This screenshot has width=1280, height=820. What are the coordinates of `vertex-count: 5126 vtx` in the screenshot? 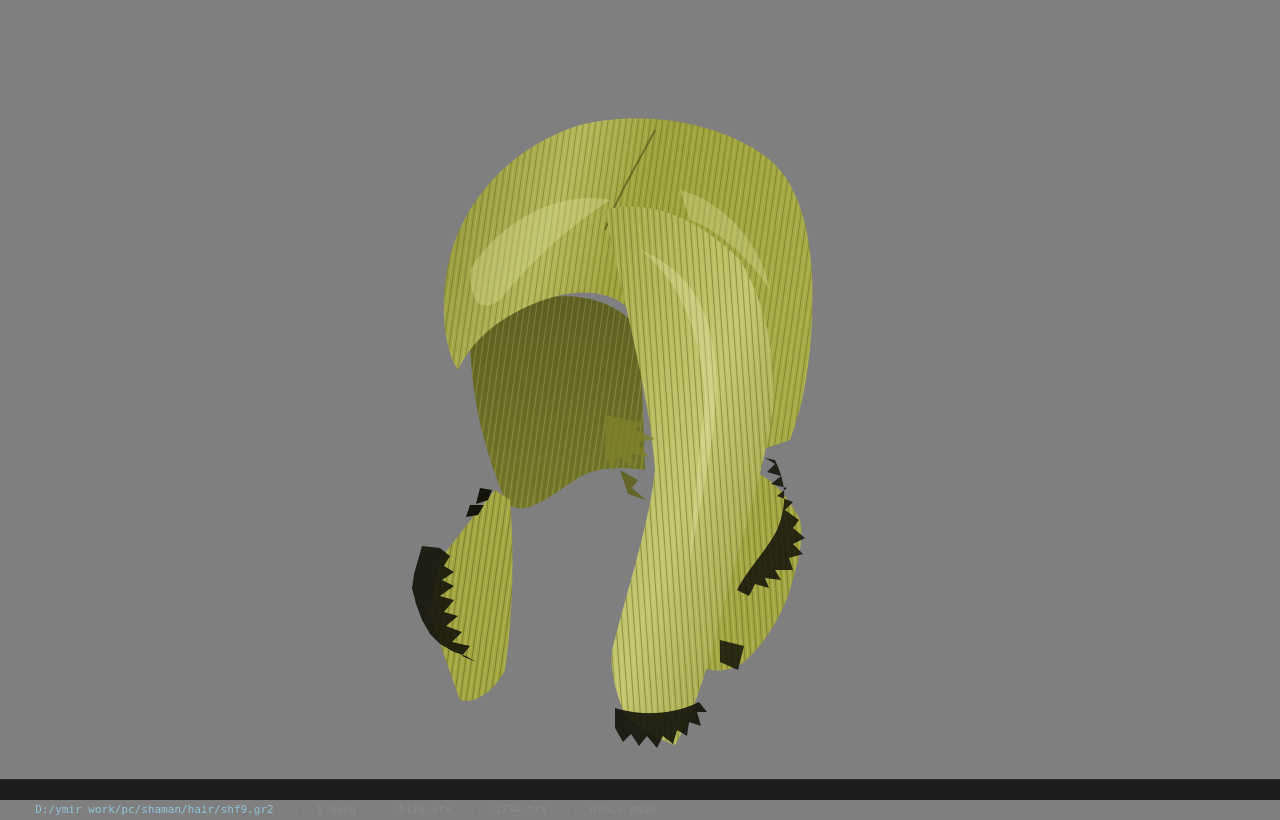 It's located at (425, 809).